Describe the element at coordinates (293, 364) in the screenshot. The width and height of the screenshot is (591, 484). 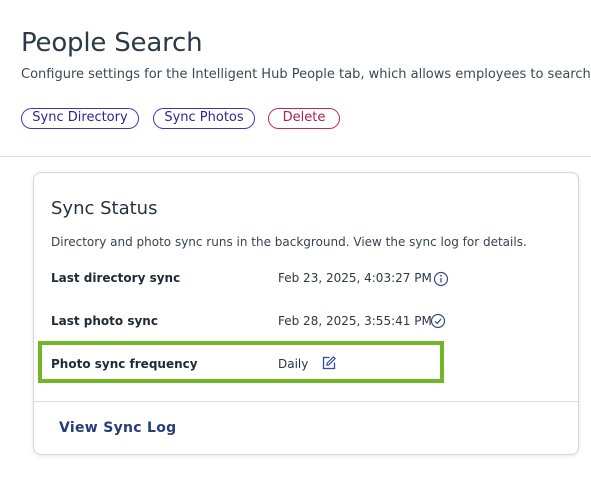
I see `photo-sync-frequency-value: Daily` at that location.